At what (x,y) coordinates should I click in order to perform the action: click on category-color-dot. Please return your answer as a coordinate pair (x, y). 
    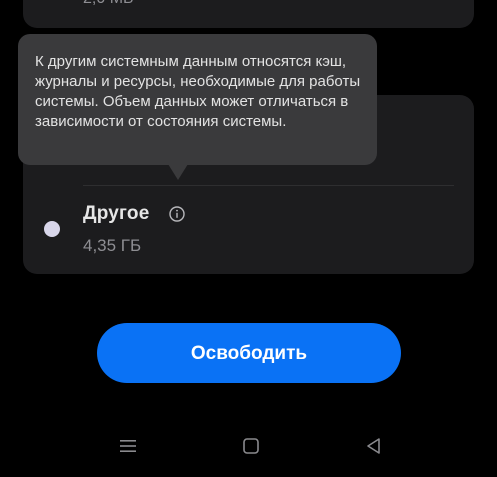
    Looking at the image, I should click on (52, 229).